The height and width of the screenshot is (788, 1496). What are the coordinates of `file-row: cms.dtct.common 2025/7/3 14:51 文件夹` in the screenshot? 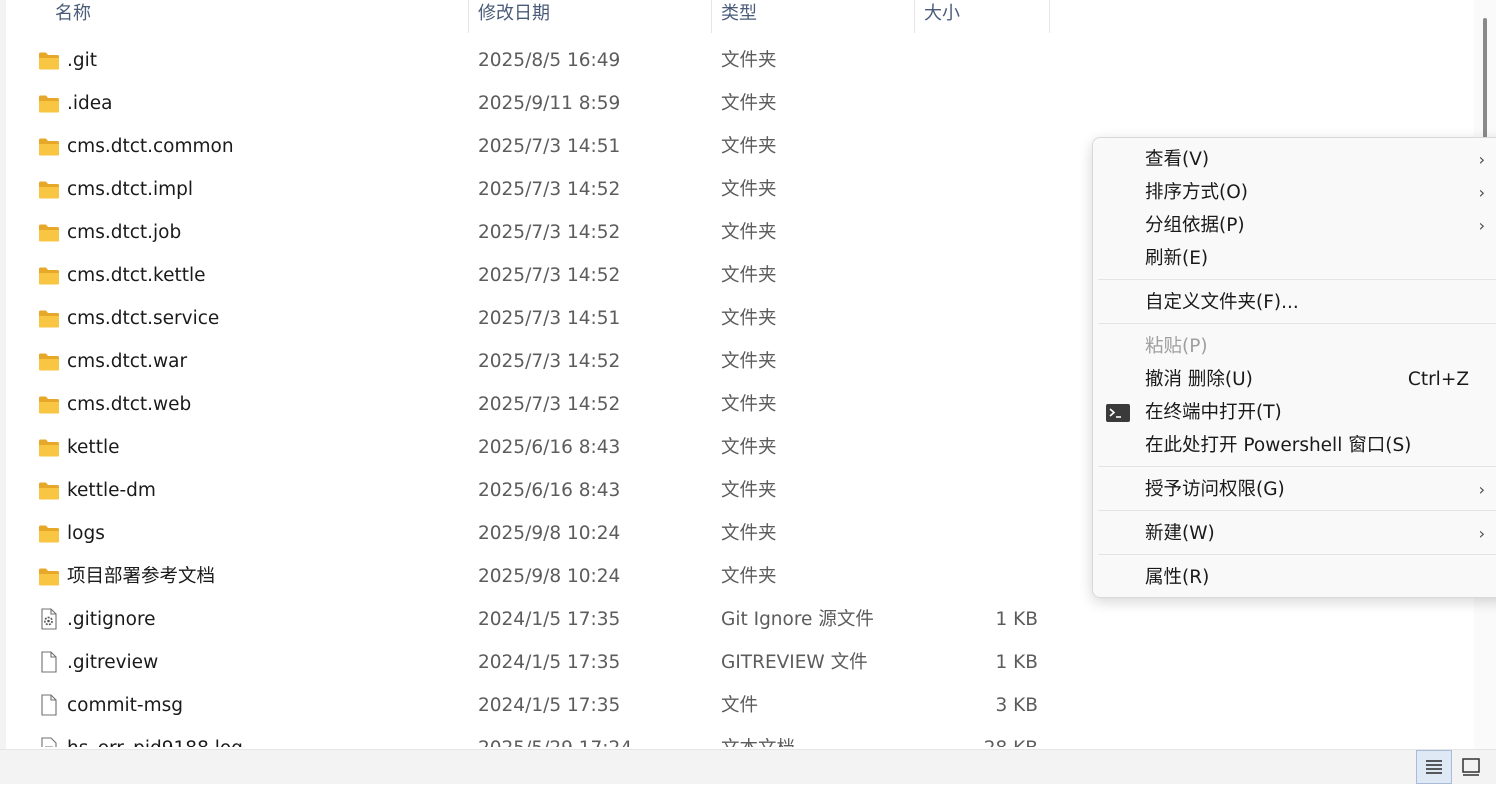 It's located at (530, 146).